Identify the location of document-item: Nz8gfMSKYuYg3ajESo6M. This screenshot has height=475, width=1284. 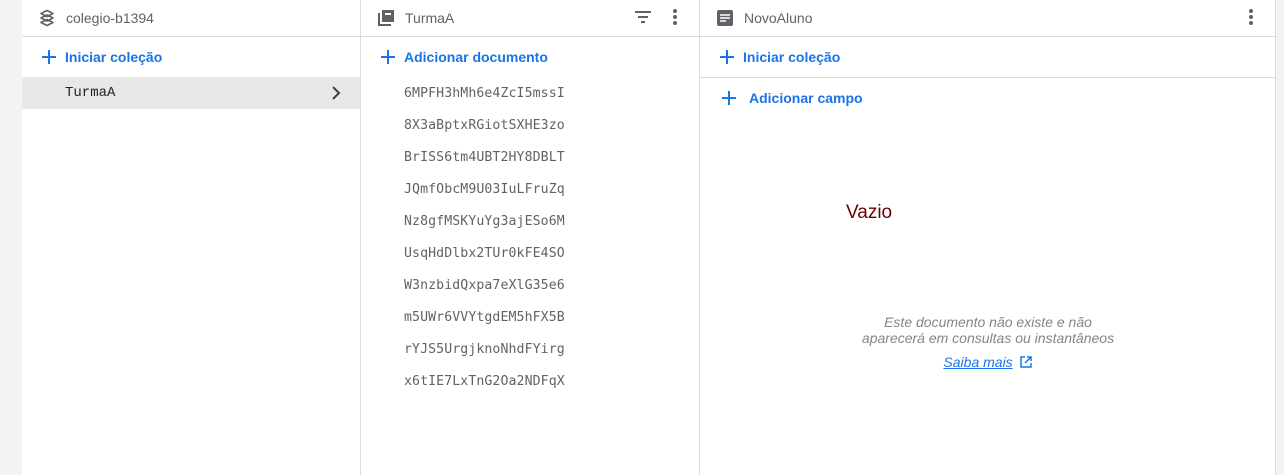
(530, 221).